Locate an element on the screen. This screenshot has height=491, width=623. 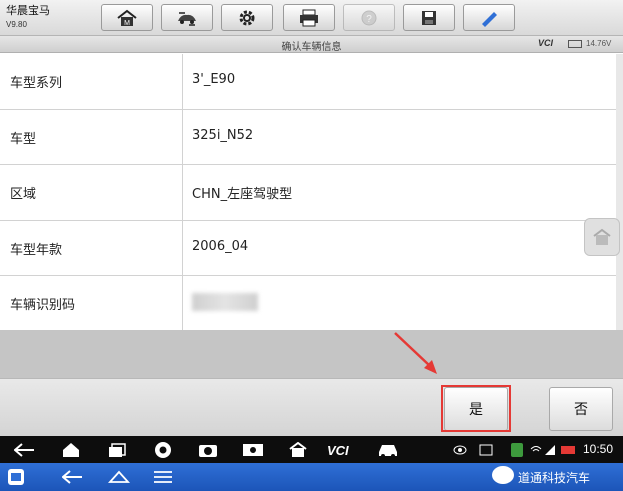
notification-icon is located at coordinates (486, 449).